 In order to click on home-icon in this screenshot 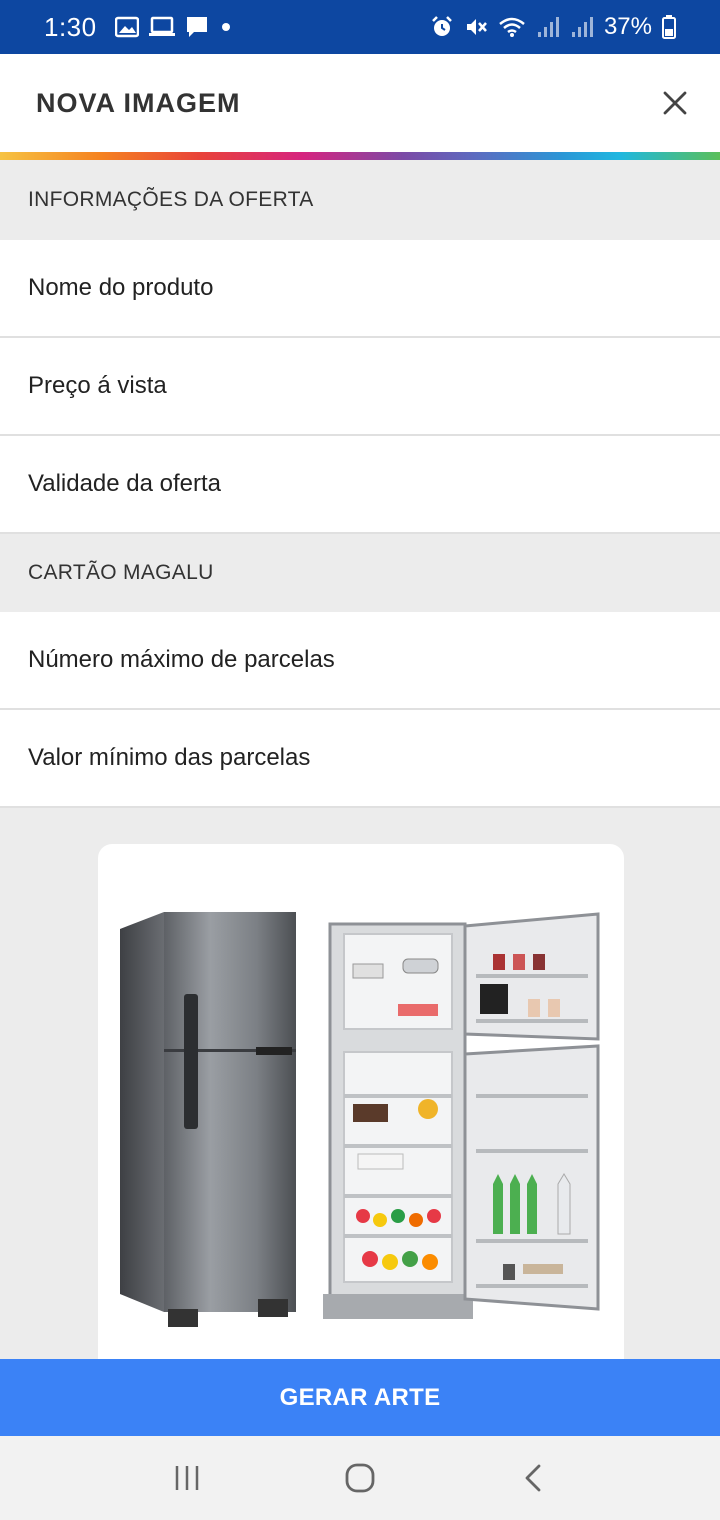, I will do `click(360, 1478)`.